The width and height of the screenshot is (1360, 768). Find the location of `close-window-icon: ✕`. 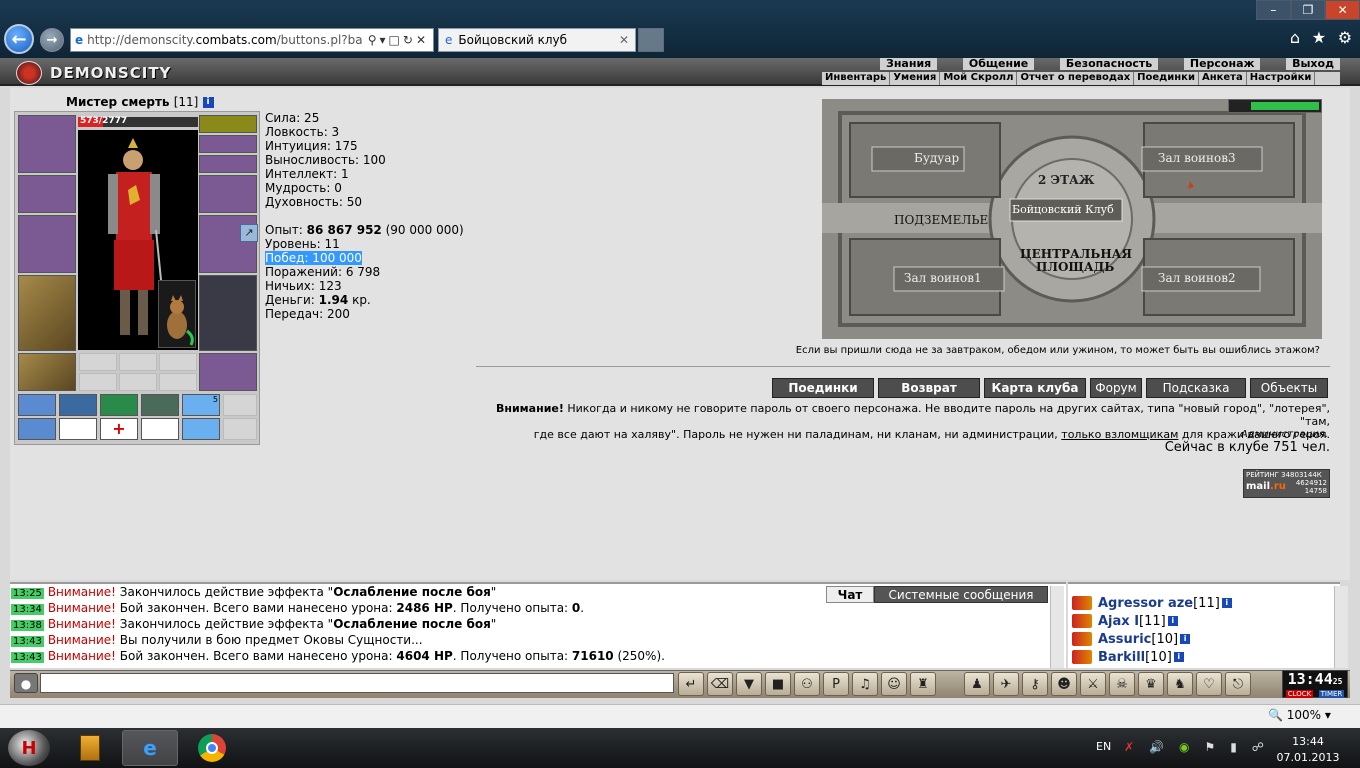

close-window-icon: ✕ is located at coordinates (1342, 10).